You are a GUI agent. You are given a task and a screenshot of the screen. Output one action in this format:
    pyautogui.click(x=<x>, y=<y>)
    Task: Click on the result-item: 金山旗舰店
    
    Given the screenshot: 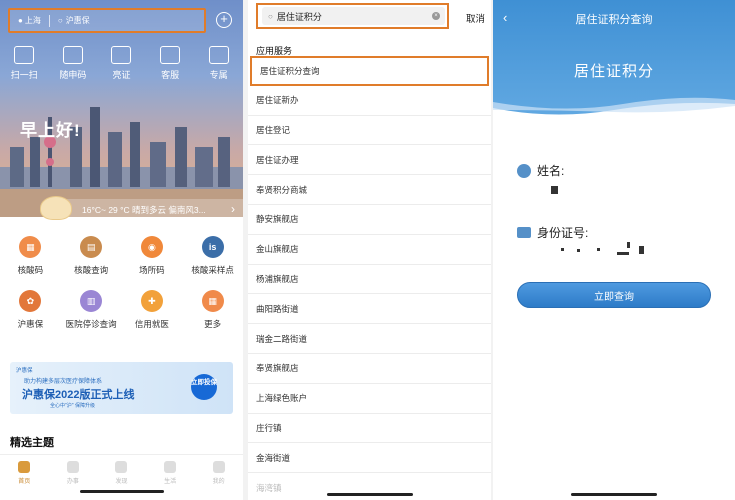 What is the action you would take?
    pyautogui.click(x=369, y=250)
    